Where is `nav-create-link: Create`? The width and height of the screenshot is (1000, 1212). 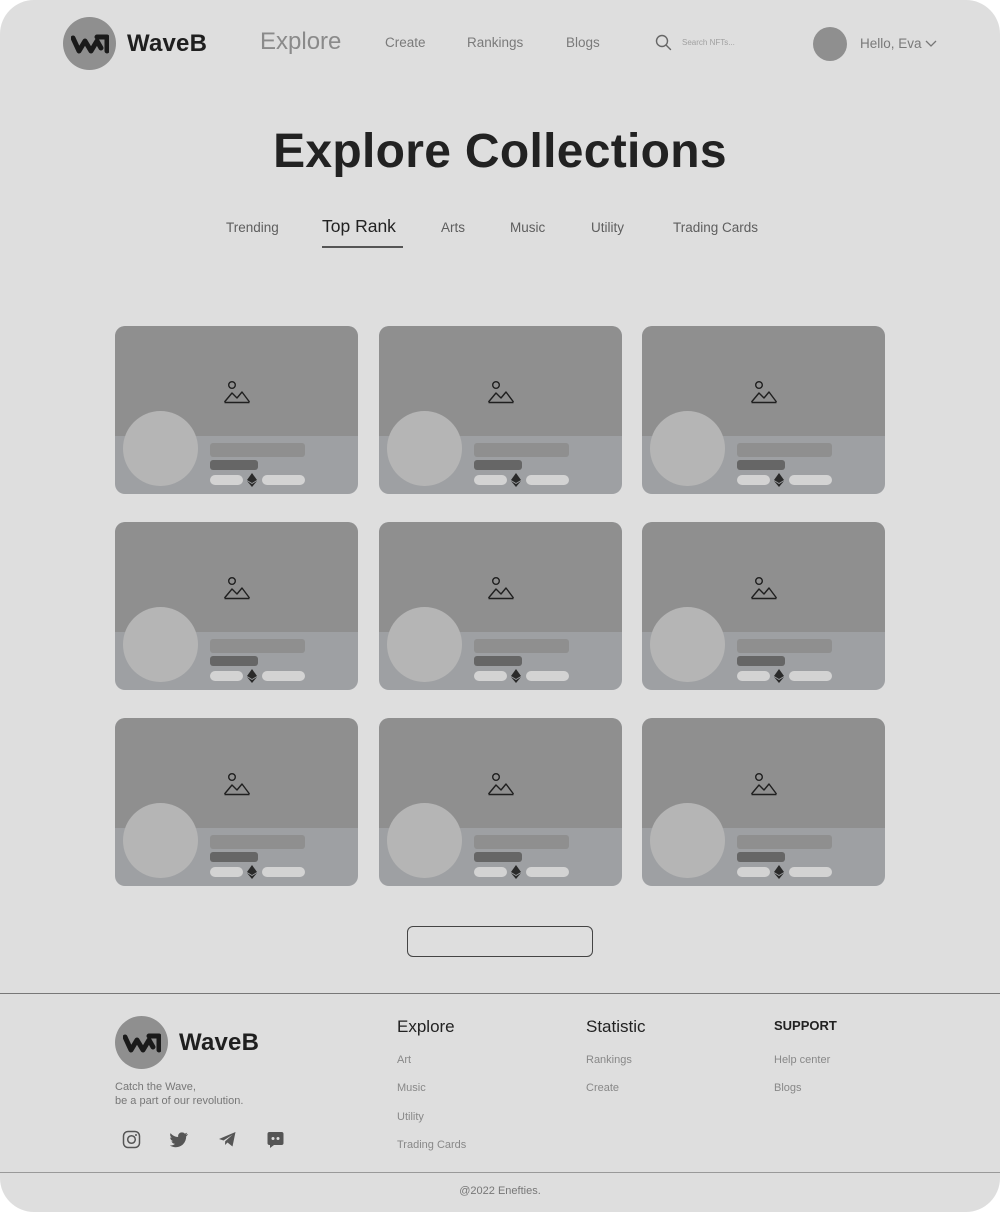 nav-create-link: Create is located at coordinates (405, 42).